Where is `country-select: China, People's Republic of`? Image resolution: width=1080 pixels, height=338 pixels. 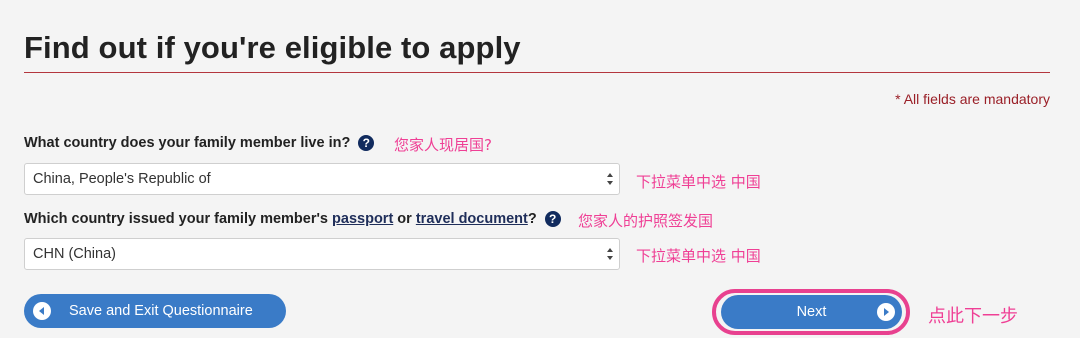 country-select: China, People's Republic of is located at coordinates (322, 179).